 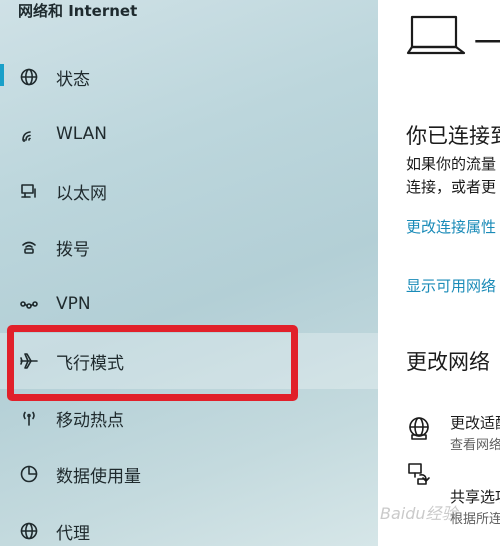 I want to click on change-adapter-options-title: 更改适配, so click(x=475, y=422).